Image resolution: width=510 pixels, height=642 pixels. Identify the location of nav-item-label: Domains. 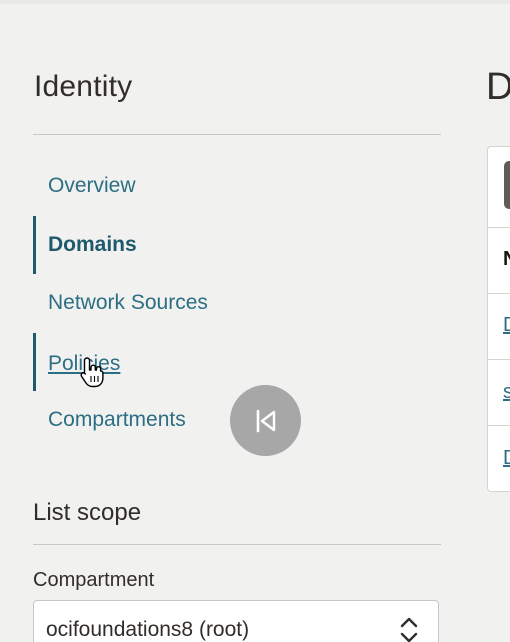
(92, 244).